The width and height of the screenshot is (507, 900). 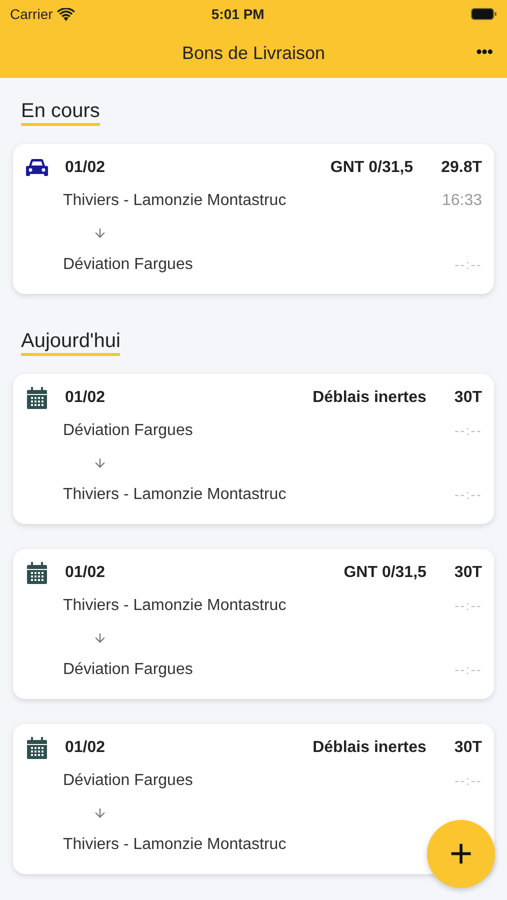 What do you see at coordinates (254, 53) in the screenshot?
I see `page-title: Bons de Livraison` at bounding box center [254, 53].